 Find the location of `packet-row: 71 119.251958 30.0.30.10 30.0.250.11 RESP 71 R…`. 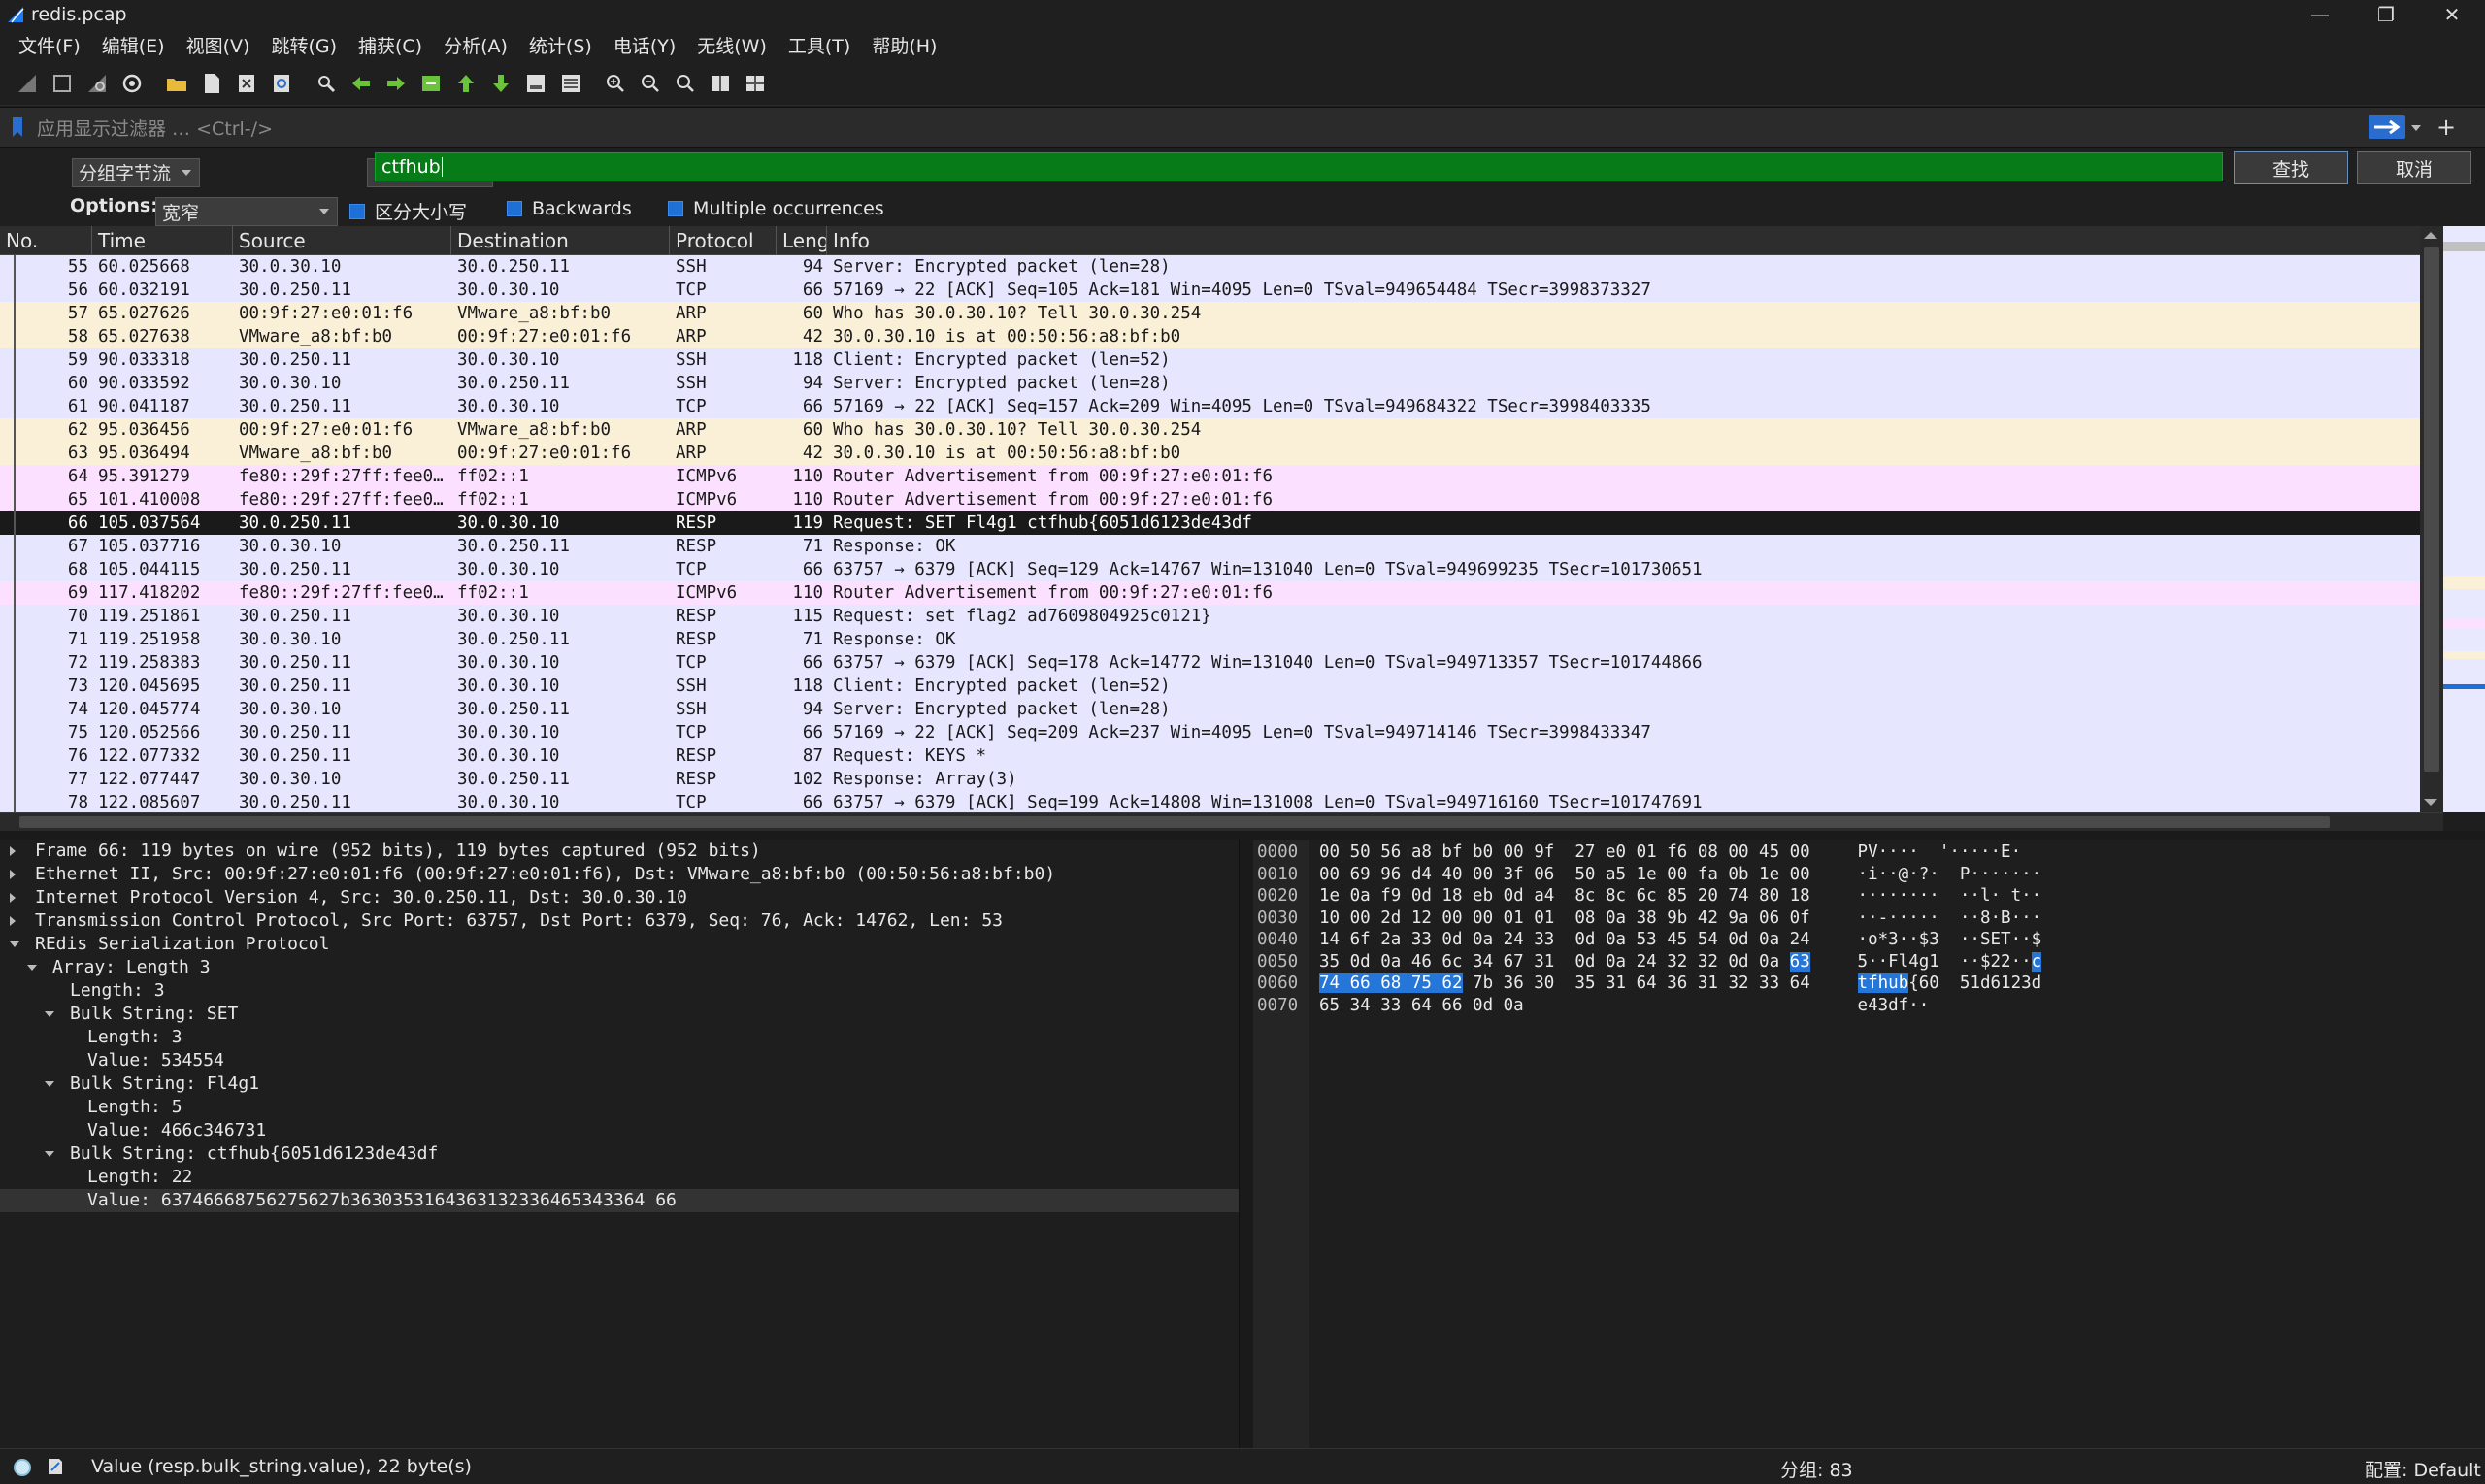

packet-row: 71 119.251958 30.0.30.10 30.0.250.11 RESP 71 R… is located at coordinates (1210, 639).